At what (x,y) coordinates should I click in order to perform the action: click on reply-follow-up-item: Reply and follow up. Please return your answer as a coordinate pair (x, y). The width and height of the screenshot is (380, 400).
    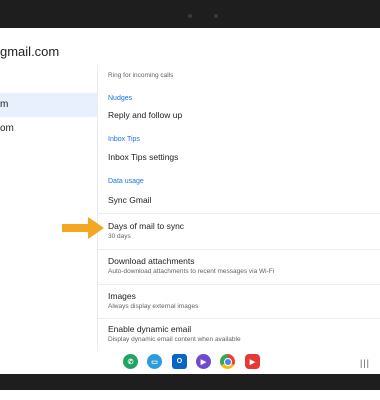
    Looking at the image, I should click on (244, 115).